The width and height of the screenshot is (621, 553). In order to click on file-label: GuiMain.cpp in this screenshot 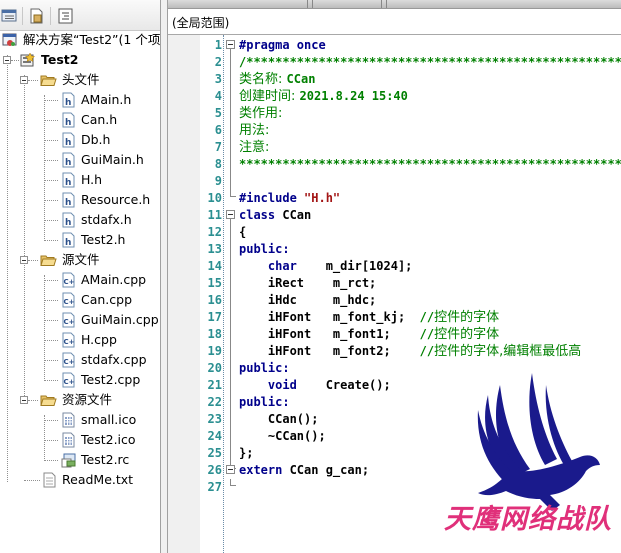, I will do `click(120, 319)`.